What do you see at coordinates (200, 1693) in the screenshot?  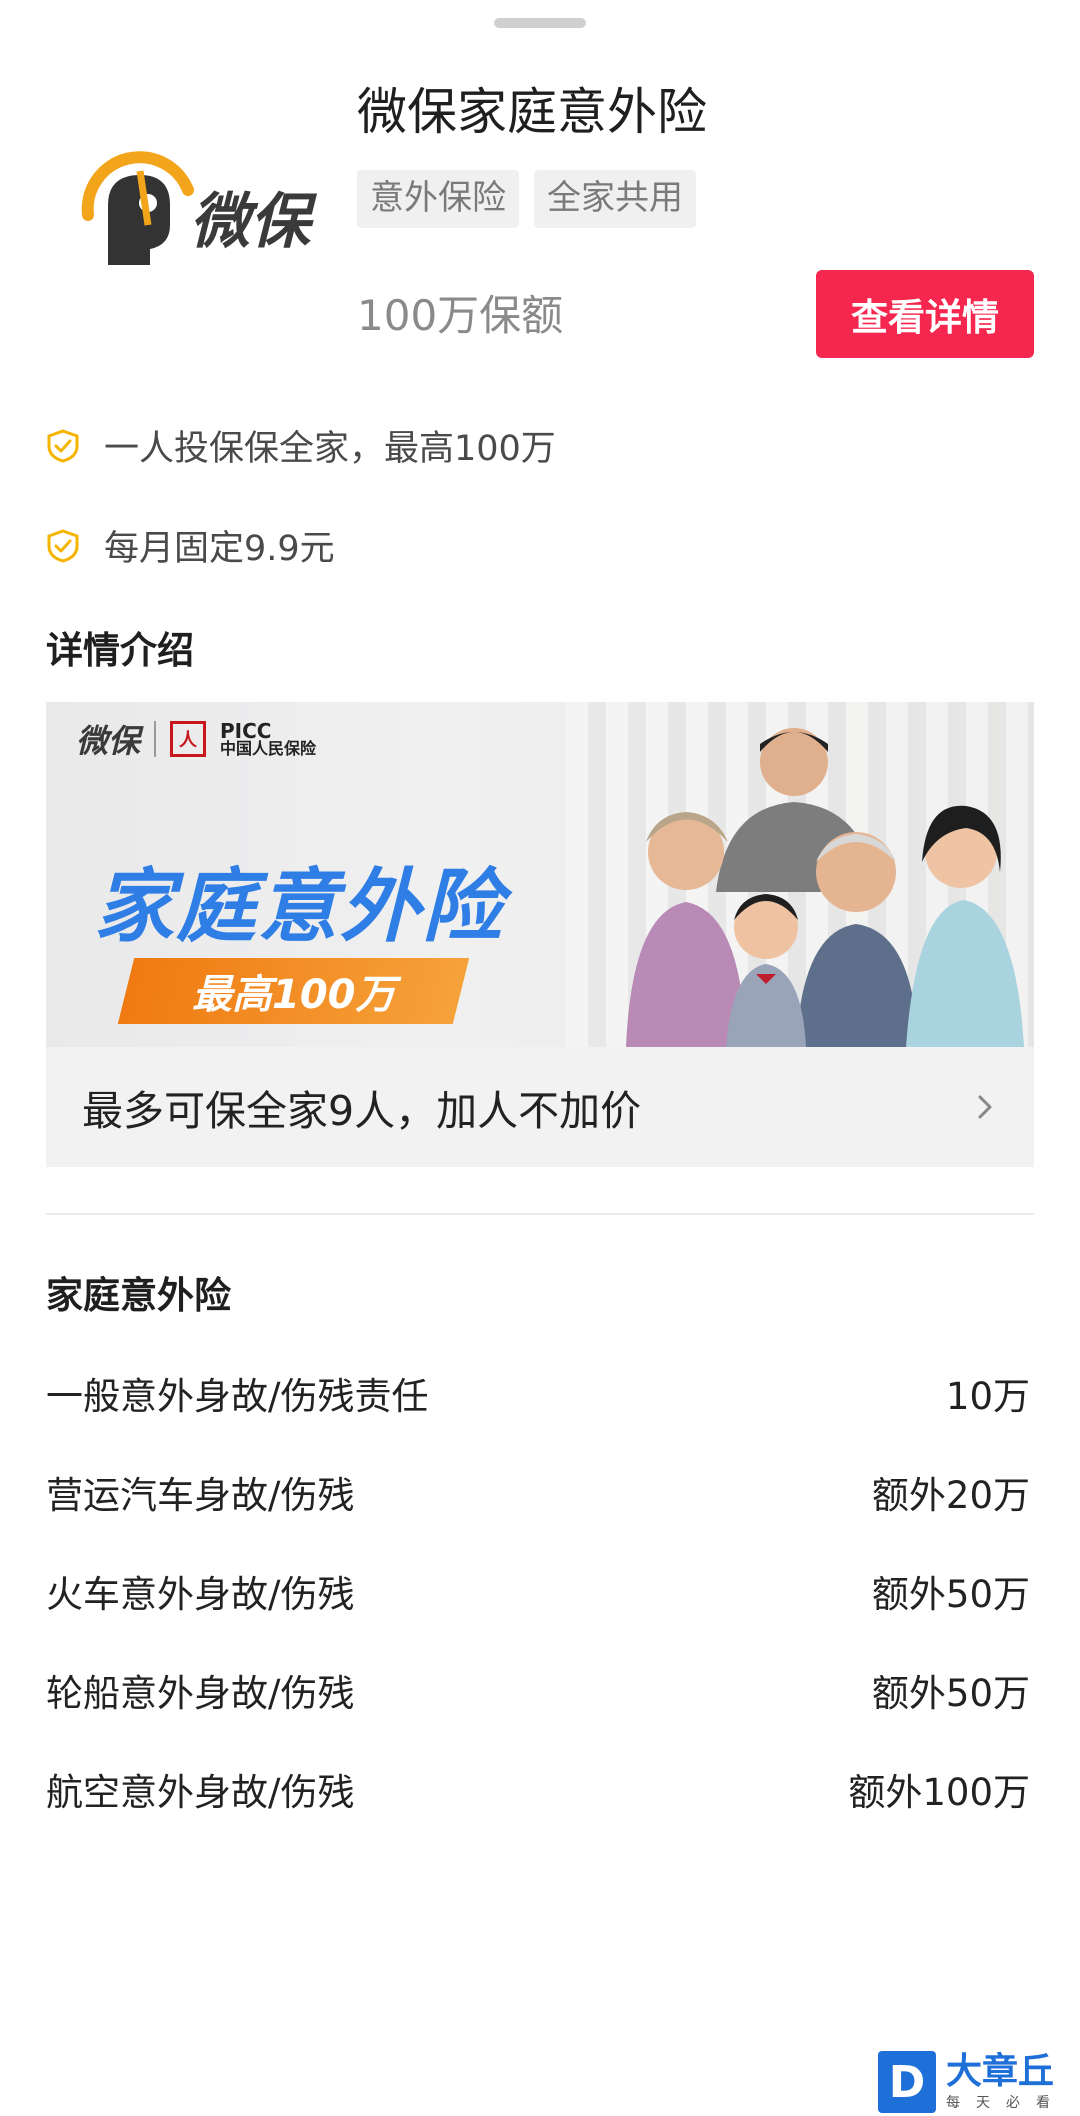 I see `coverage-label: 轮船意外身故/伤残` at bounding box center [200, 1693].